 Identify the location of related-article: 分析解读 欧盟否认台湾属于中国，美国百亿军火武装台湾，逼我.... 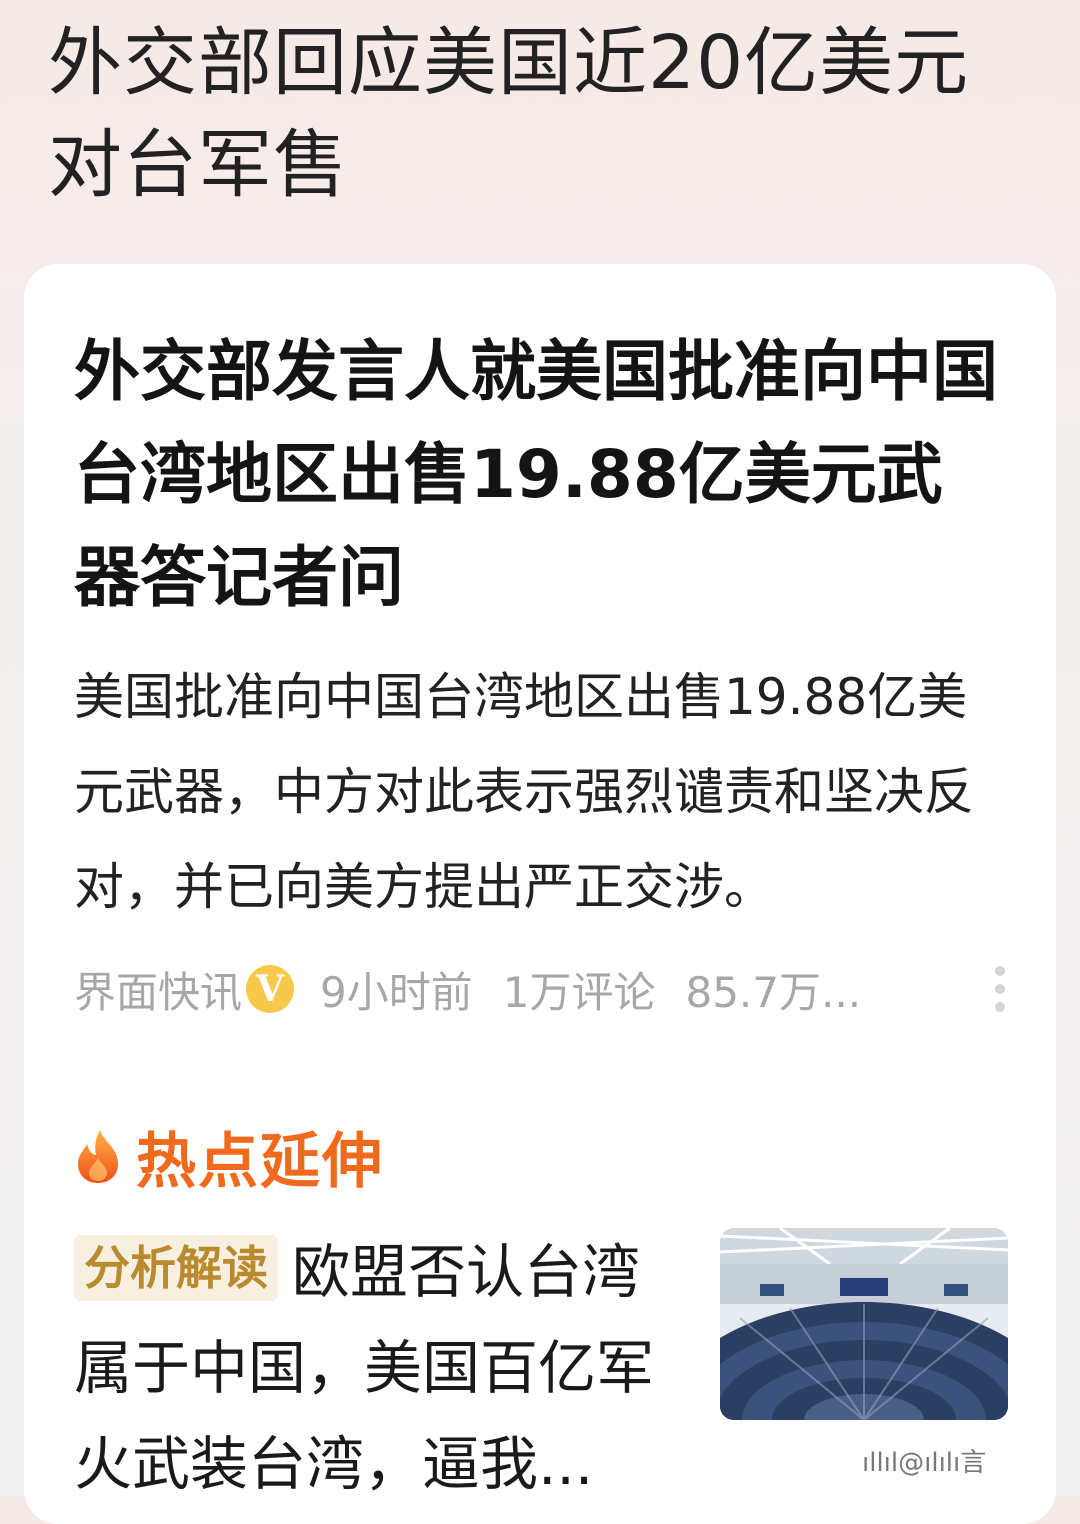
(374, 1368).